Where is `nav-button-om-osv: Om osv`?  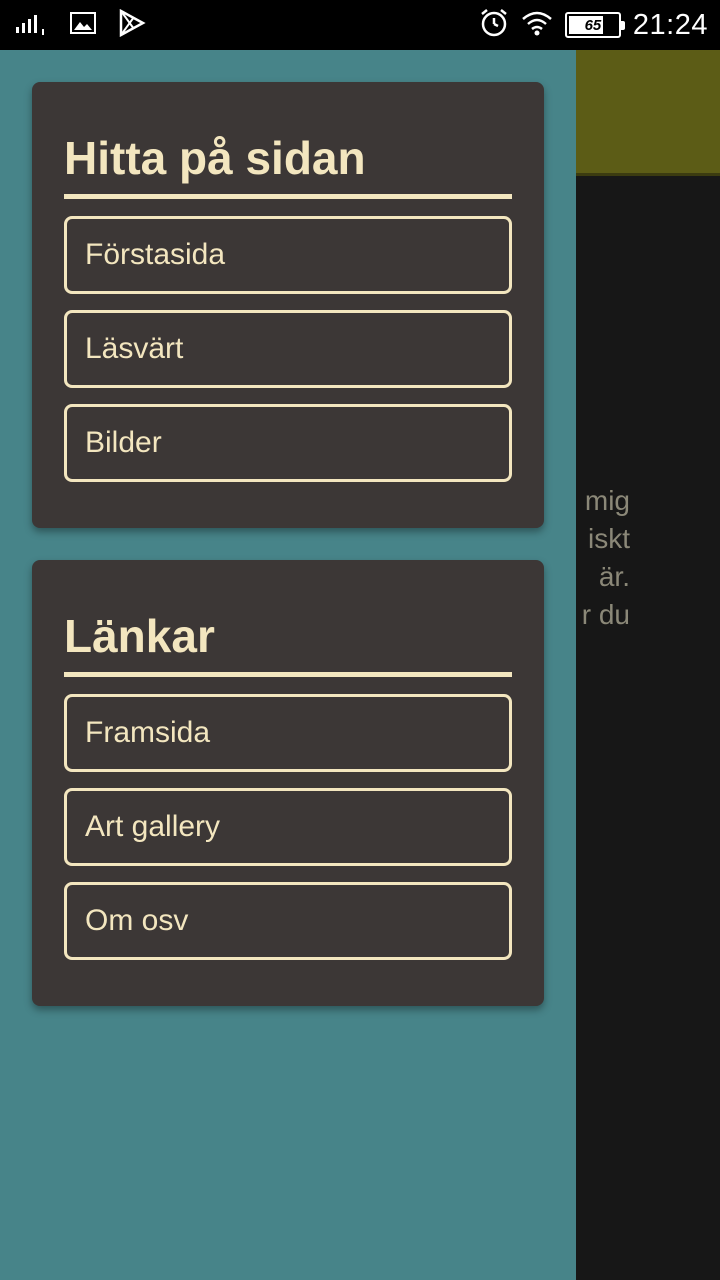 nav-button-om-osv: Om osv is located at coordinates (288, 921).